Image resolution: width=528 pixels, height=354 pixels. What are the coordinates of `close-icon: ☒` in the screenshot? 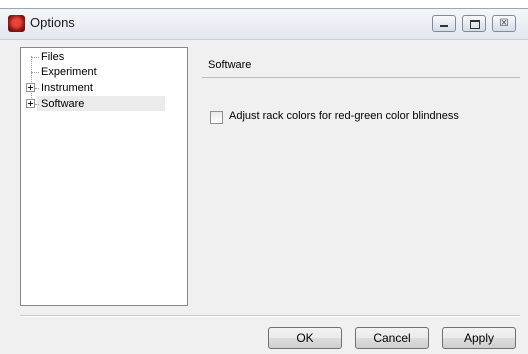 It's located at (504, 23).